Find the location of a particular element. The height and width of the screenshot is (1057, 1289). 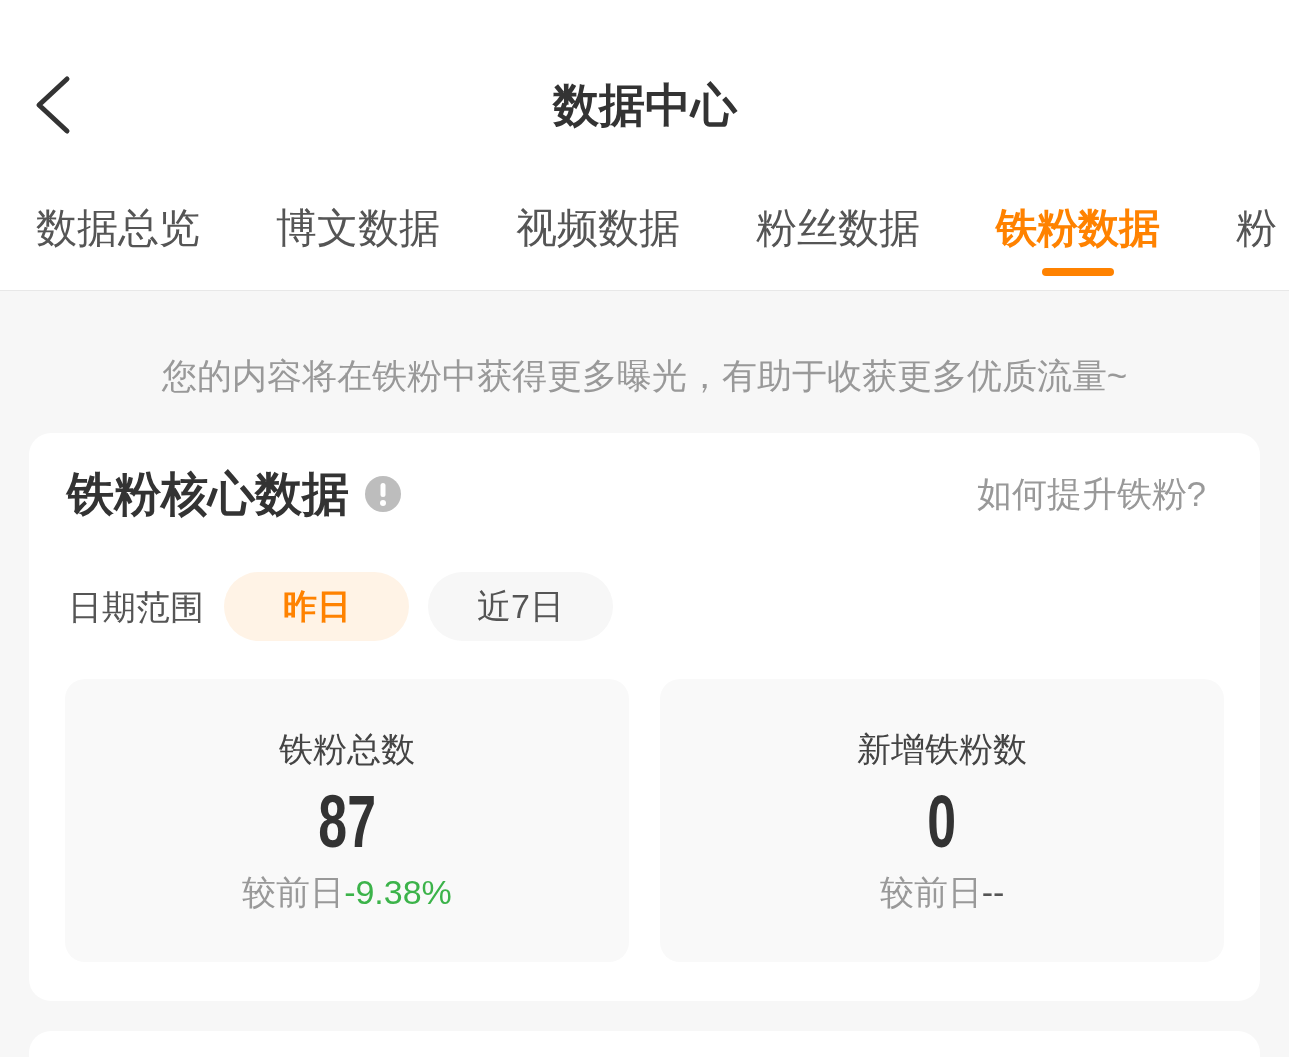

tab: 粉 is located at coordinates (1256, 222).